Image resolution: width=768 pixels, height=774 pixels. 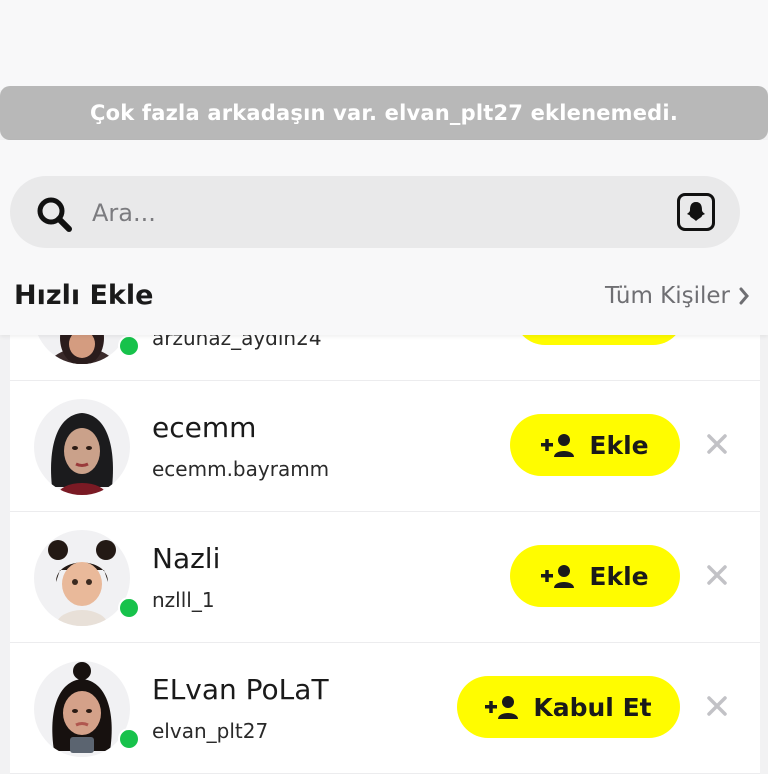 I want to click on accept-button-label: Kabul Et, so click(x=592, y=707).